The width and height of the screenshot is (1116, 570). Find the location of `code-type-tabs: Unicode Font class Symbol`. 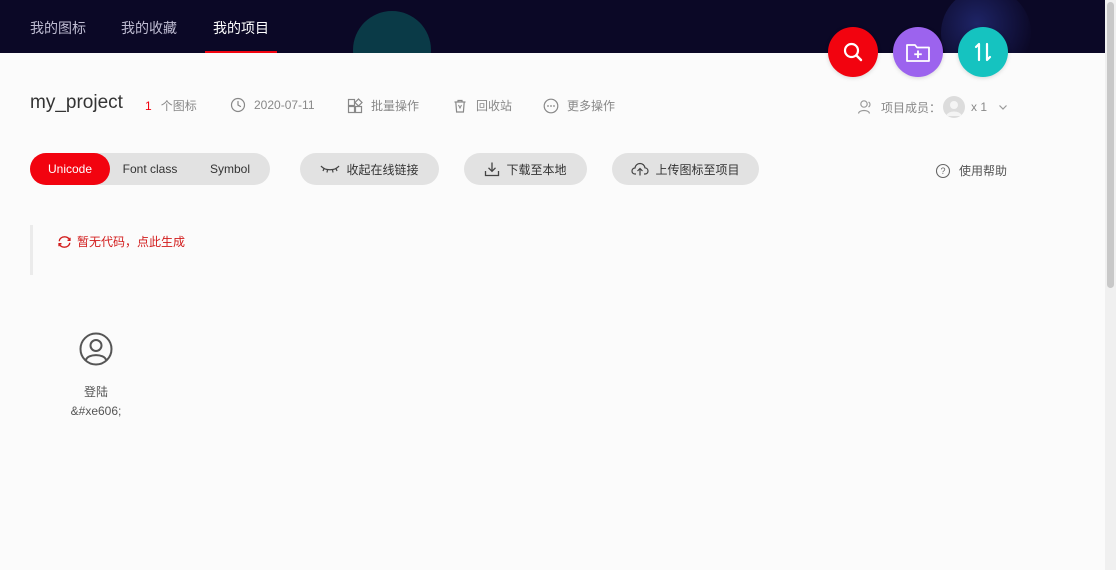

code-type-tabs: Unicode Font class Symbol is located at coordinates (150, 169).